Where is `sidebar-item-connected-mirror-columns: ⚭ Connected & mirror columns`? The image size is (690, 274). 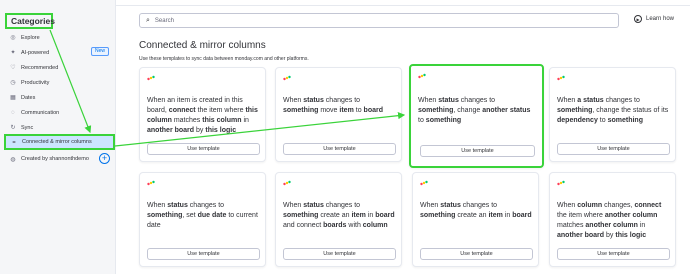
sidebar-item-connected-mirror-columns: ⚭ Connected & mirror columns is located at coordinates (59, 142).